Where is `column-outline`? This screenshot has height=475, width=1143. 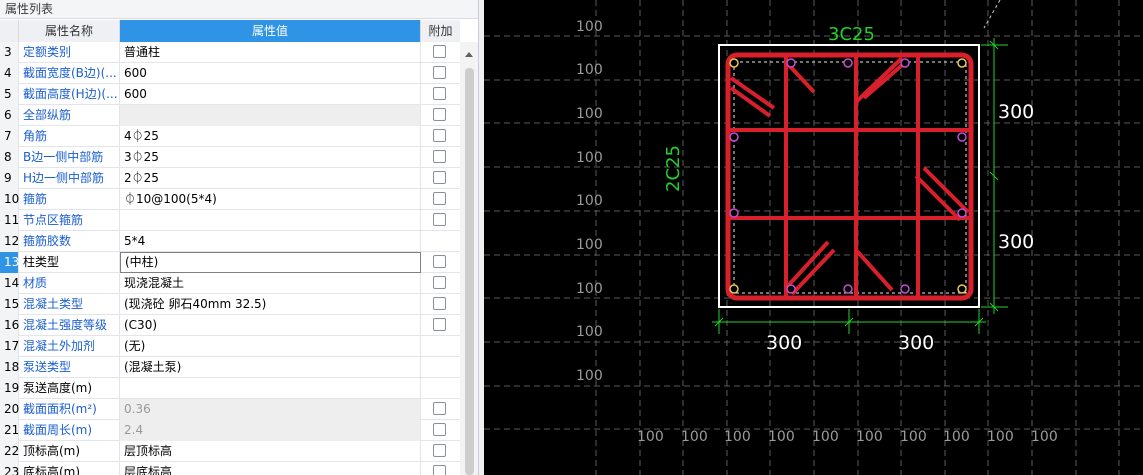 column-outline is located at coordinates (849, 176).